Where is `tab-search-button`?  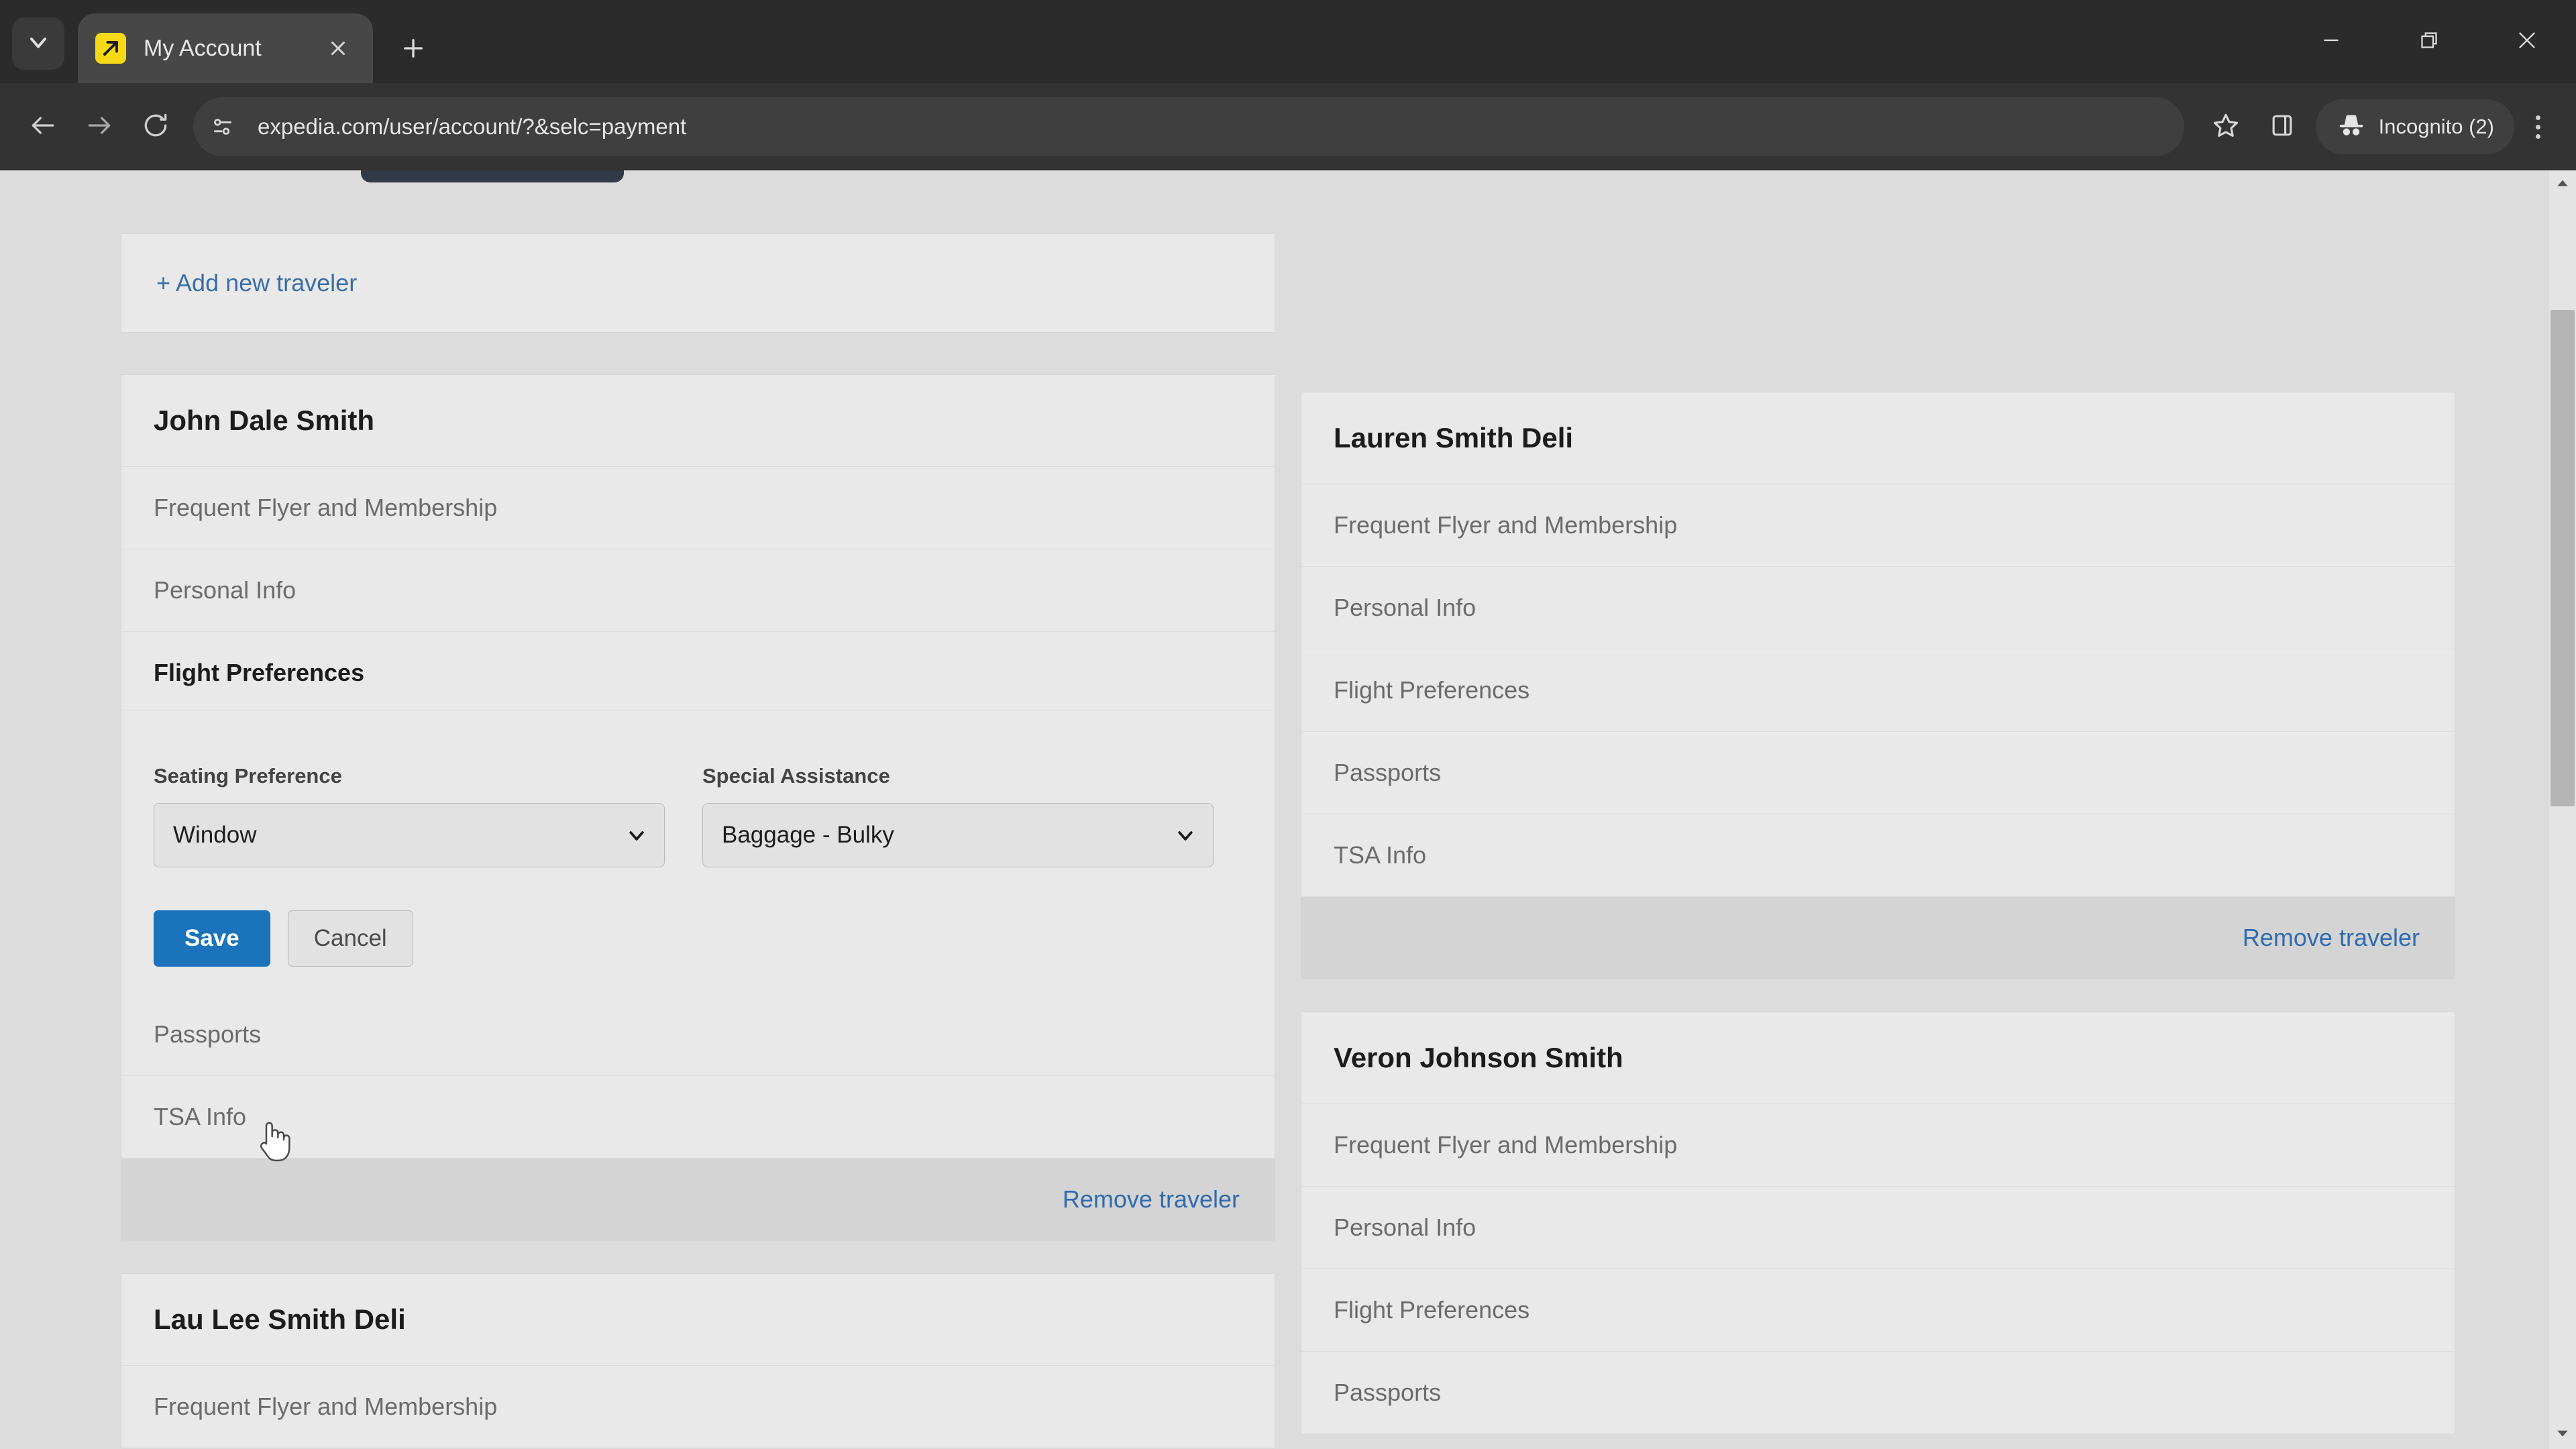 tab-search-button is located at coordinates (38, 43).